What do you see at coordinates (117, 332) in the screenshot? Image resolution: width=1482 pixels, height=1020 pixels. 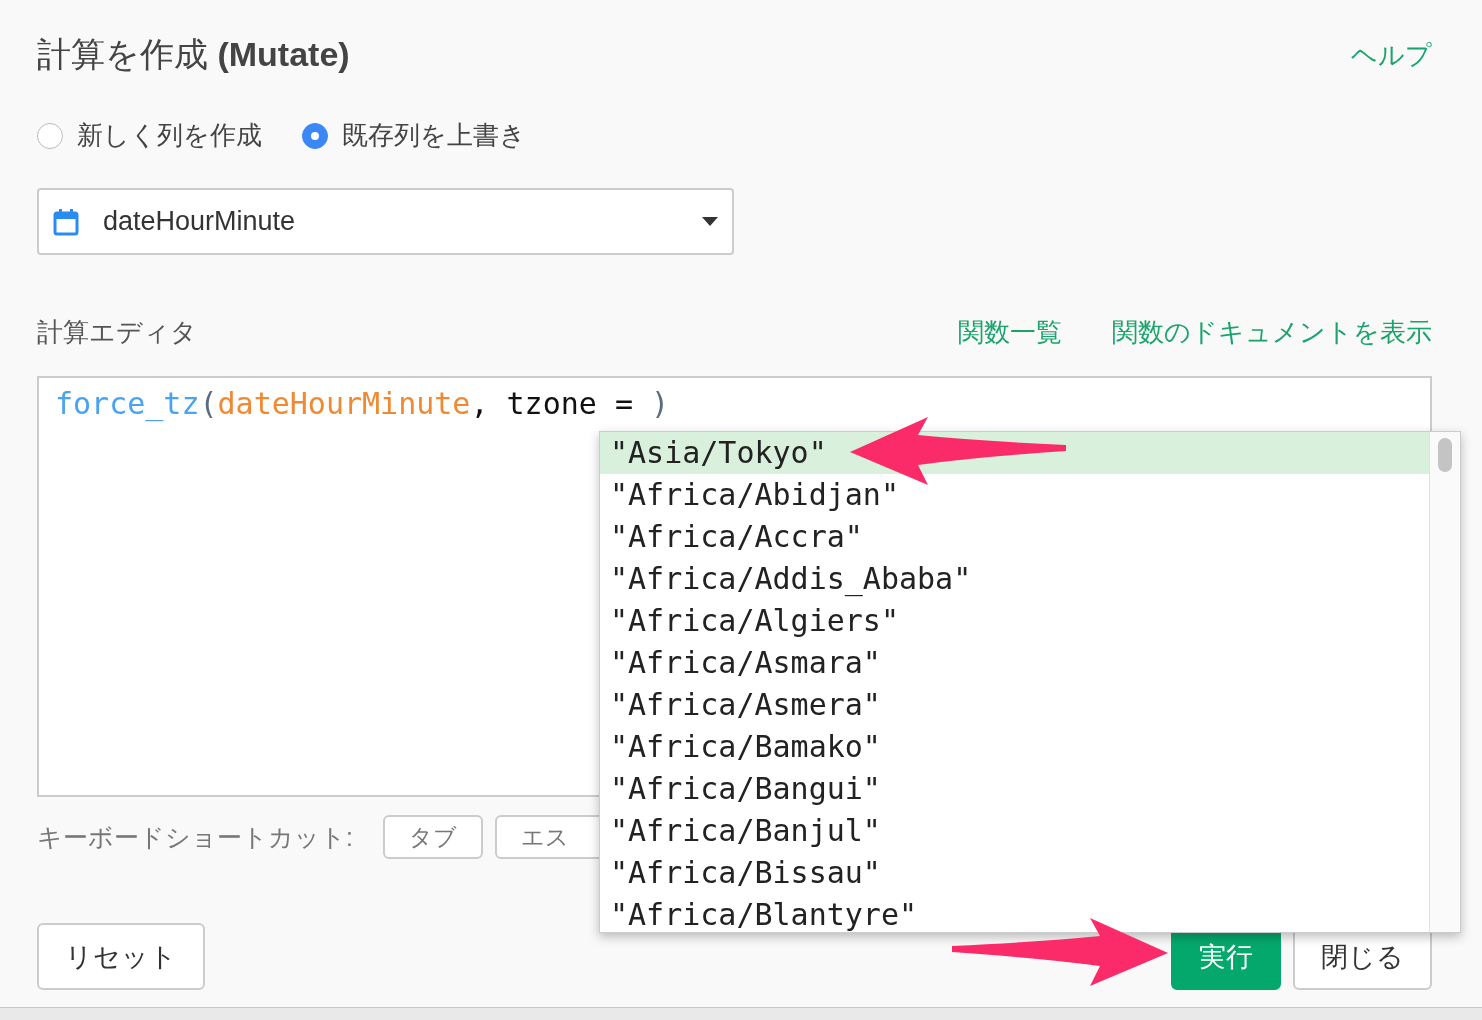 I see `editor-label: 計算エディタ` at bounding box center [117, 332].